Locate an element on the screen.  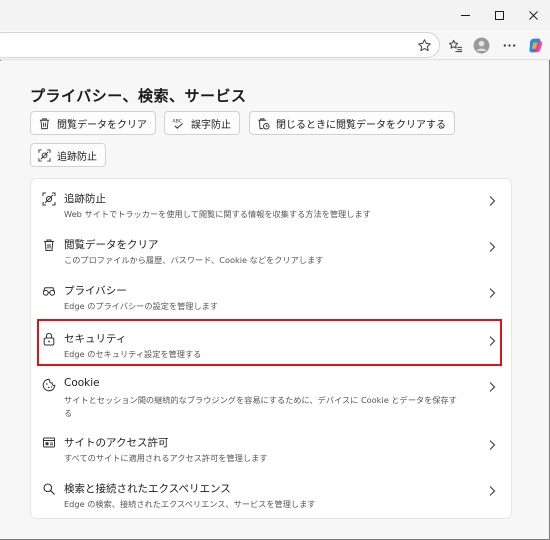
chip-label: 追跡防止 is located at coordinates (77, 157).